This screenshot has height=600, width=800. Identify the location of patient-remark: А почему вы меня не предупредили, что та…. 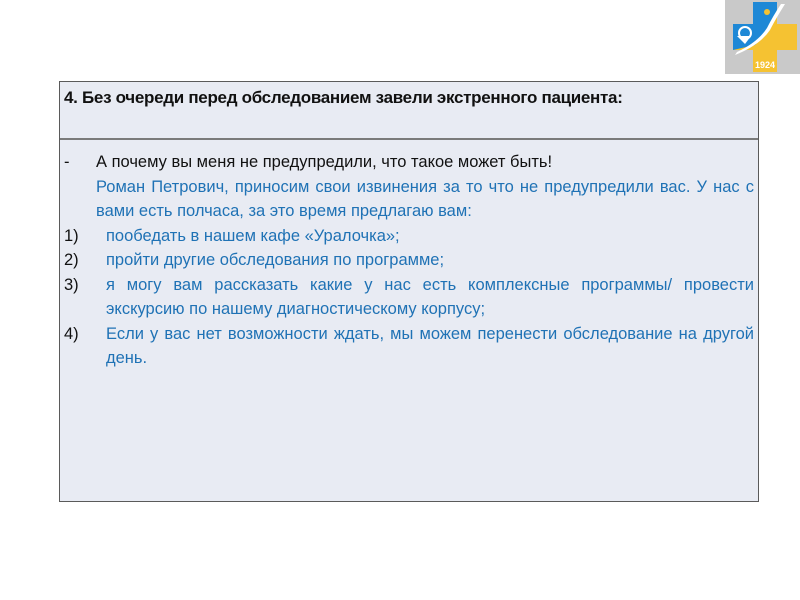
(324, 162).